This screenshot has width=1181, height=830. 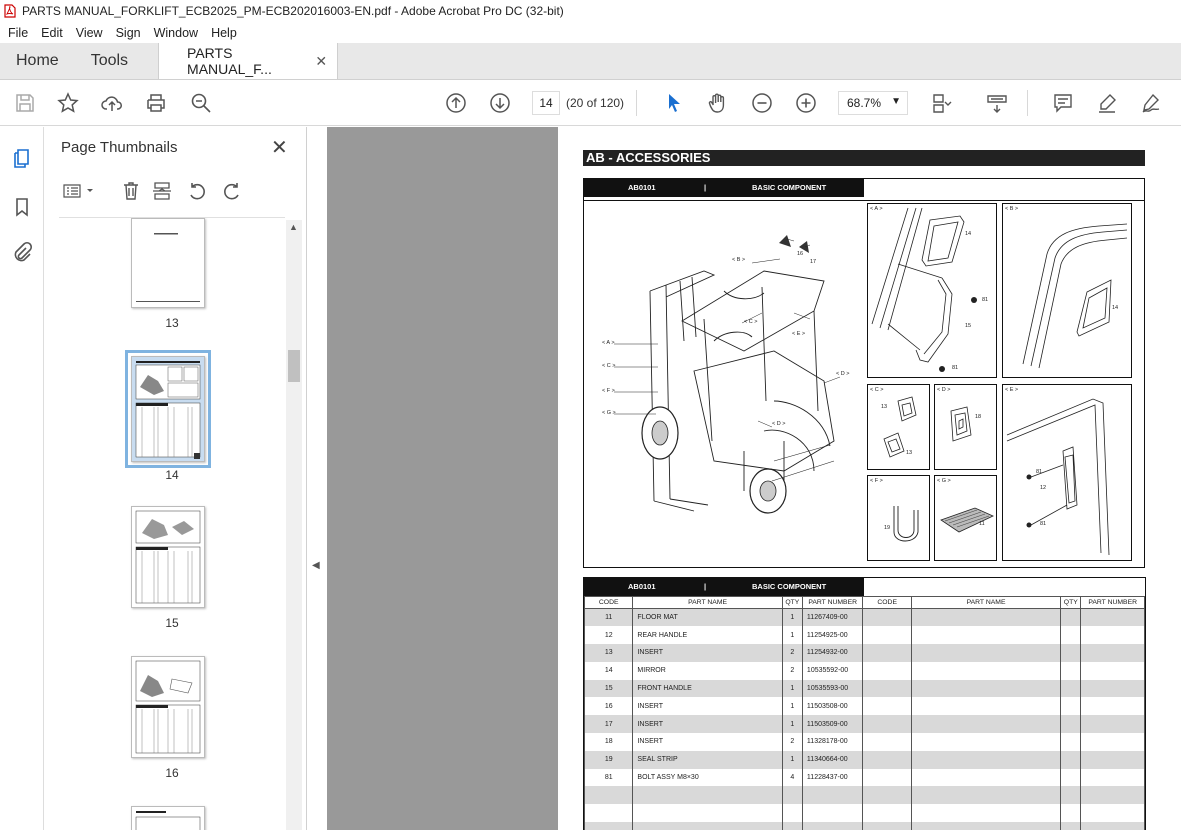 I want to click on collapse-panel-icon: ◀, so click(x=316, y=565).